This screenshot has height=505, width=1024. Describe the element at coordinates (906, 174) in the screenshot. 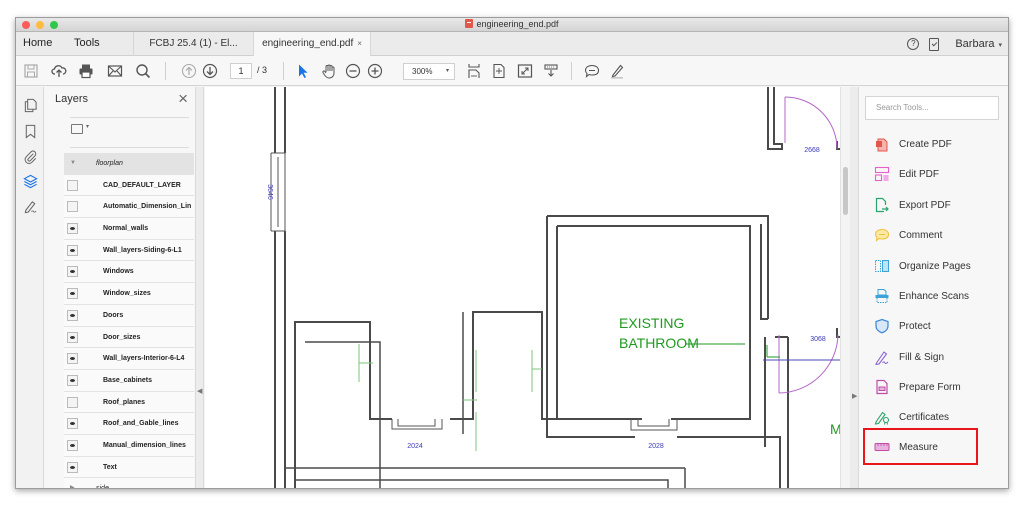

I see `tool-edit-pdf: Edit PDF` at that location.